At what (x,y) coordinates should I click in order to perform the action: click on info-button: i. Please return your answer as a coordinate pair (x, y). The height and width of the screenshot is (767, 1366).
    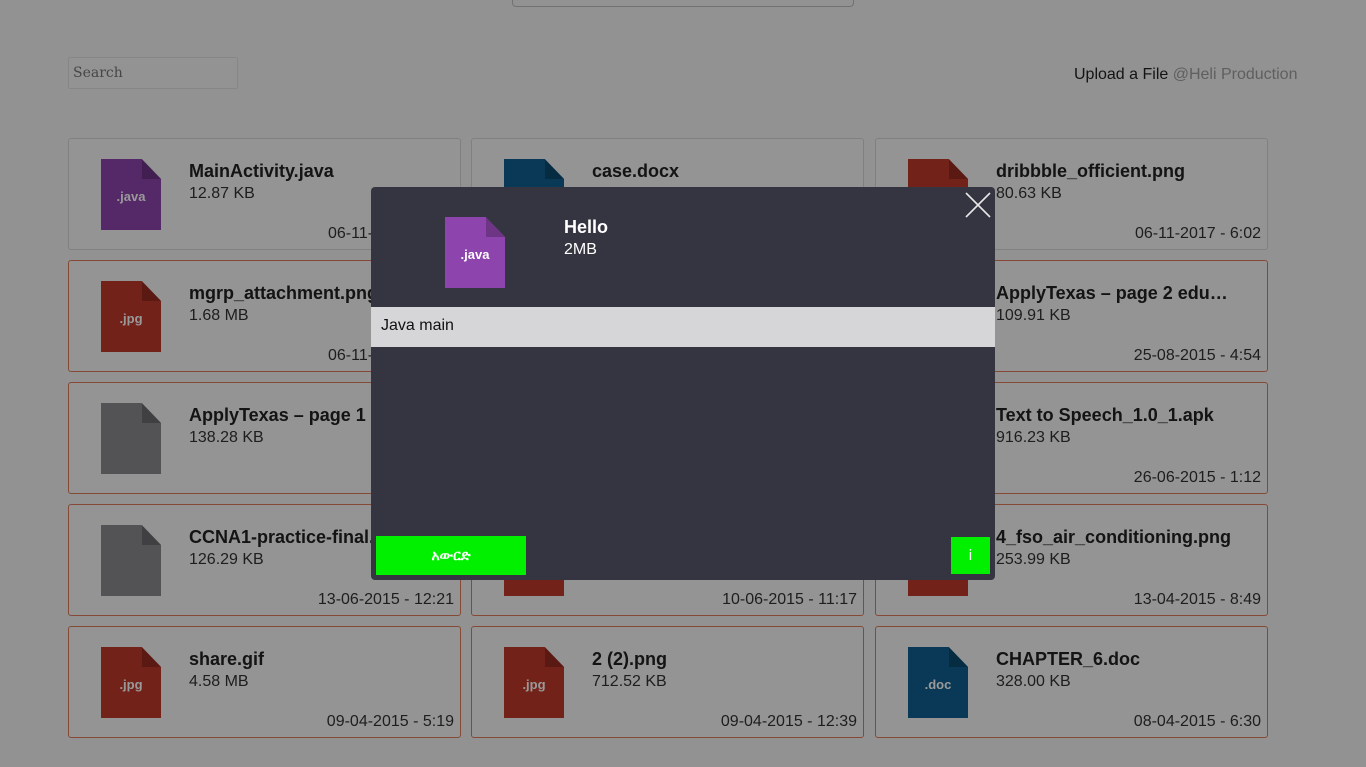
    Looking at the image, I should click on (970, 555).